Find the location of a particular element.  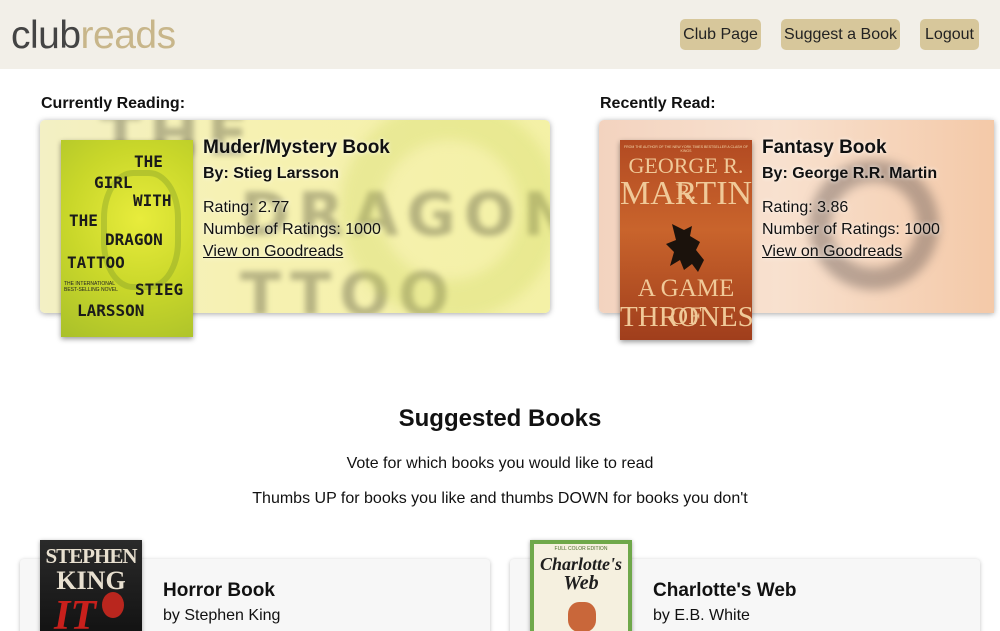

current-book-rating: Rating: 2.77 is located at coordinates (246, 207).